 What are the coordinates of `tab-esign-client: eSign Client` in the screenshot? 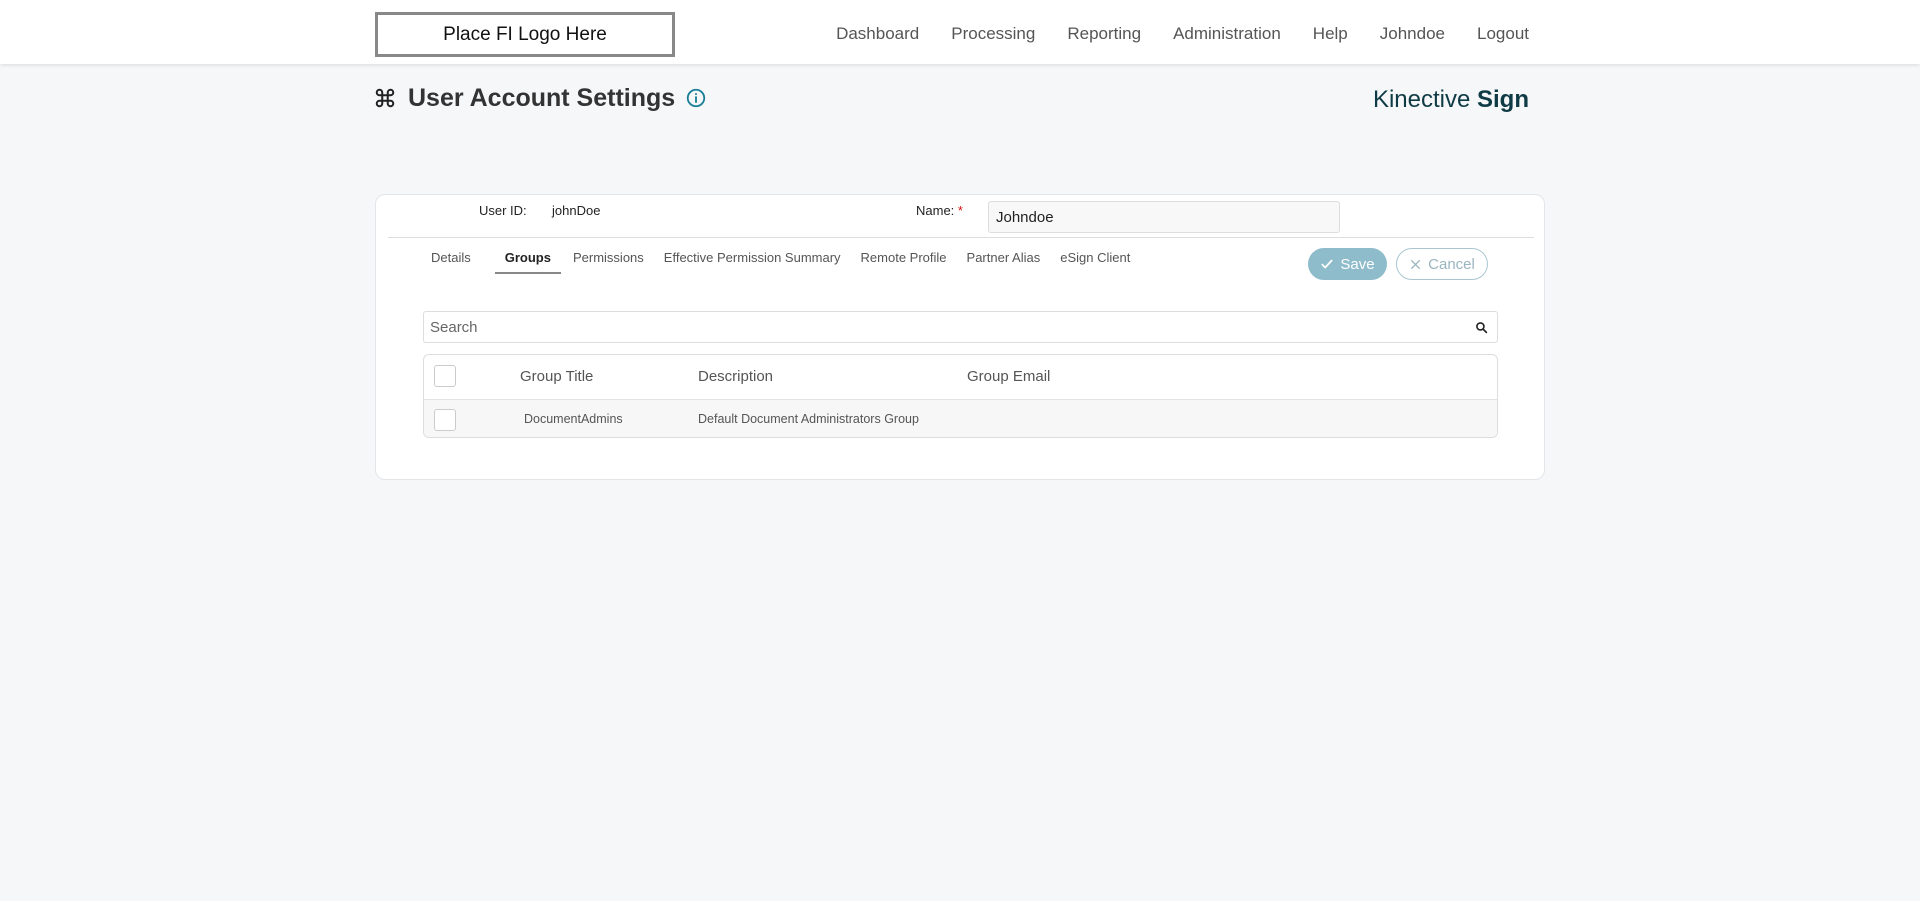 It's located at (1095, 261).